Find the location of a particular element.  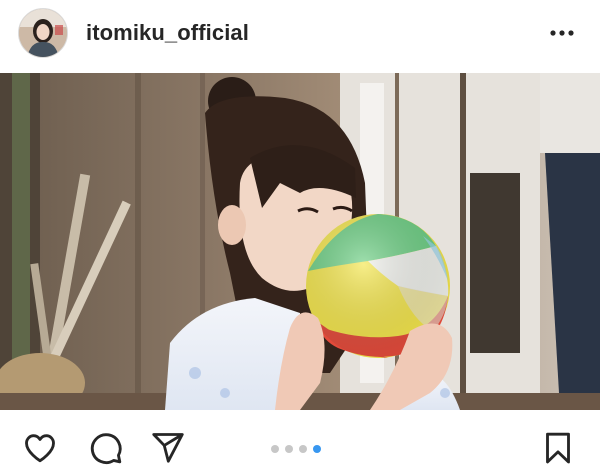

post-actions is located at coordinates (300, 442).